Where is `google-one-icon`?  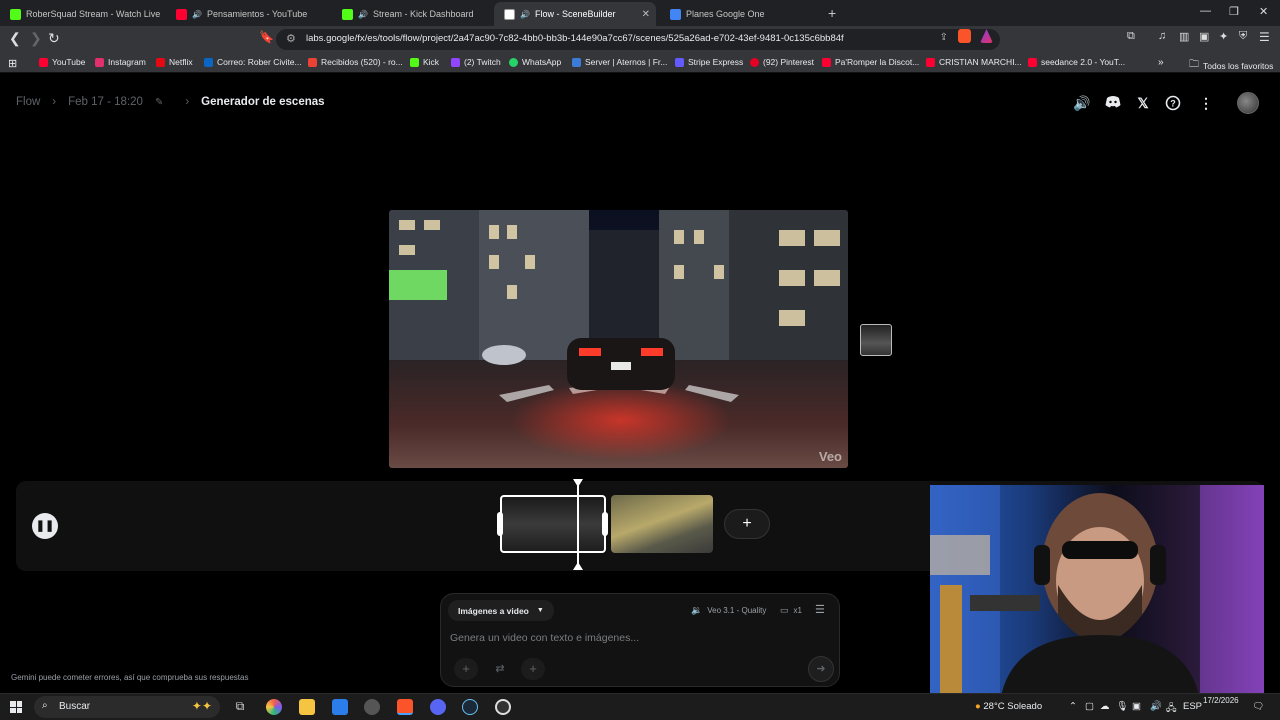 google-one-icon is located at coordinates (675, 14).